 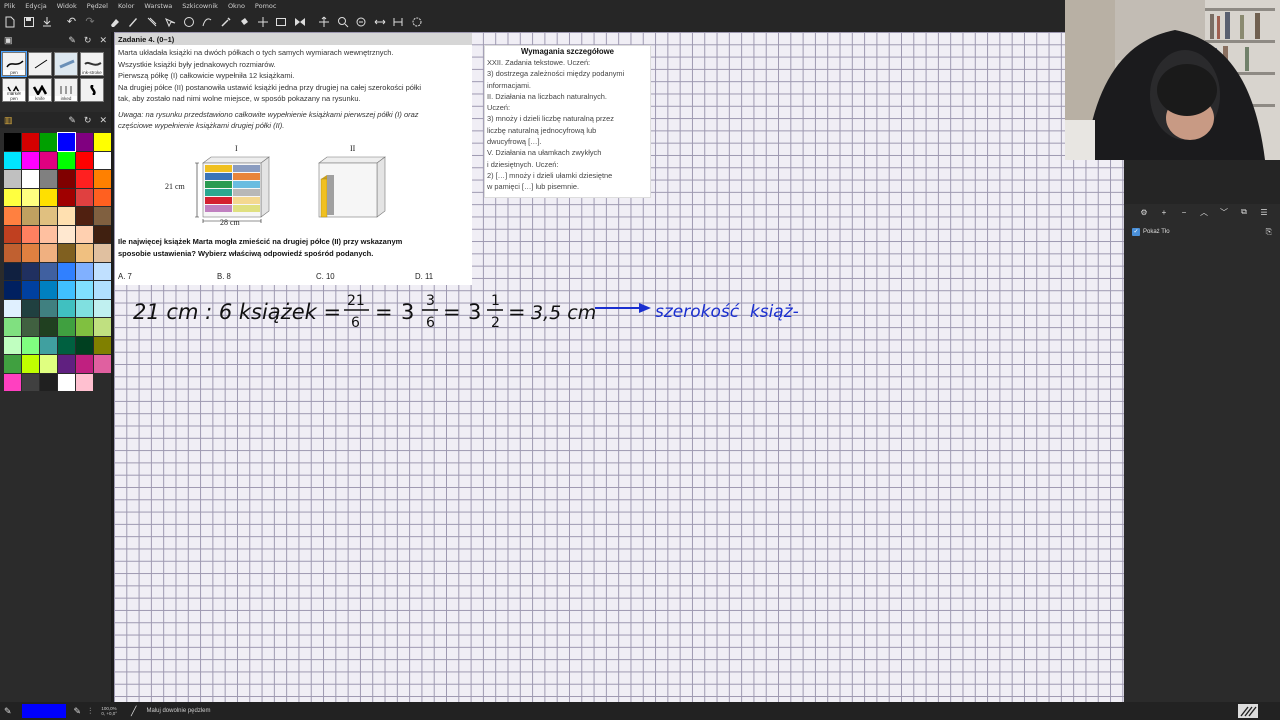 What do you see at coordinates (1184, 212) in the screenshot?
I see `remove-layer-icon: −` at bounding box center [1184, 212].